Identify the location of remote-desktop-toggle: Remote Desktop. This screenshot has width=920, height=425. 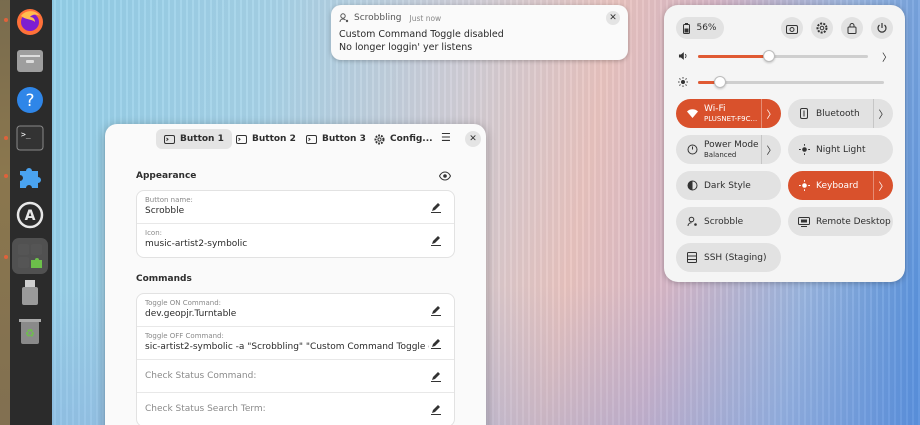
(840, 221).